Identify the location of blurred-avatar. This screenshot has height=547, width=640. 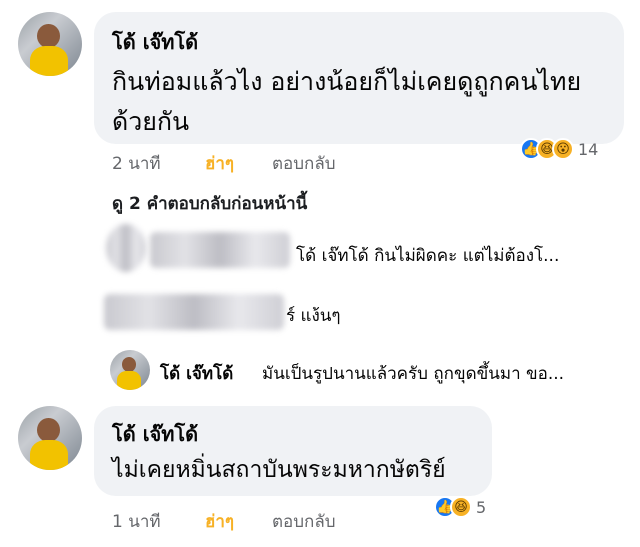
(126, 248).